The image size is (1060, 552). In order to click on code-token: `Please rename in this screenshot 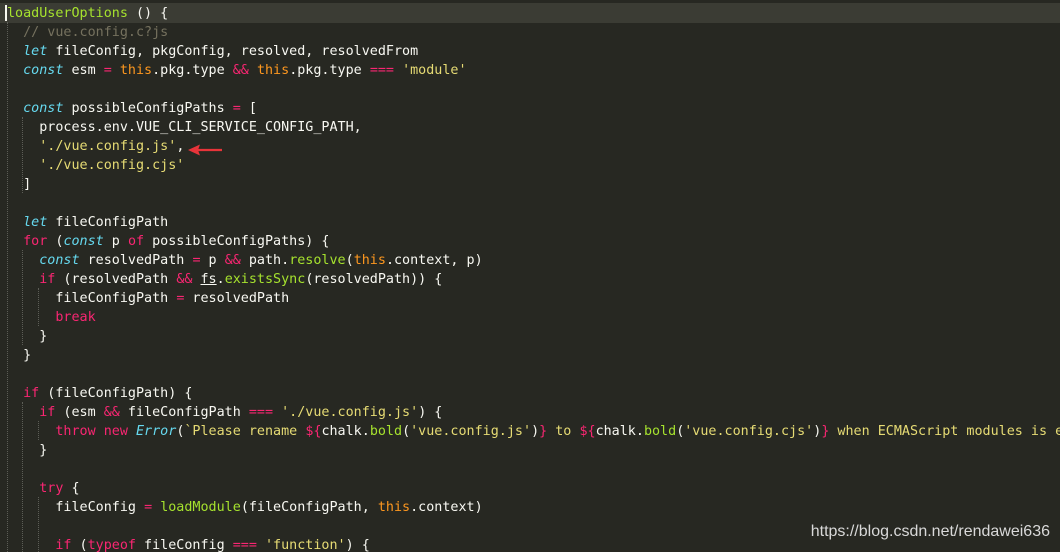, I will do `click(245, 431)`.